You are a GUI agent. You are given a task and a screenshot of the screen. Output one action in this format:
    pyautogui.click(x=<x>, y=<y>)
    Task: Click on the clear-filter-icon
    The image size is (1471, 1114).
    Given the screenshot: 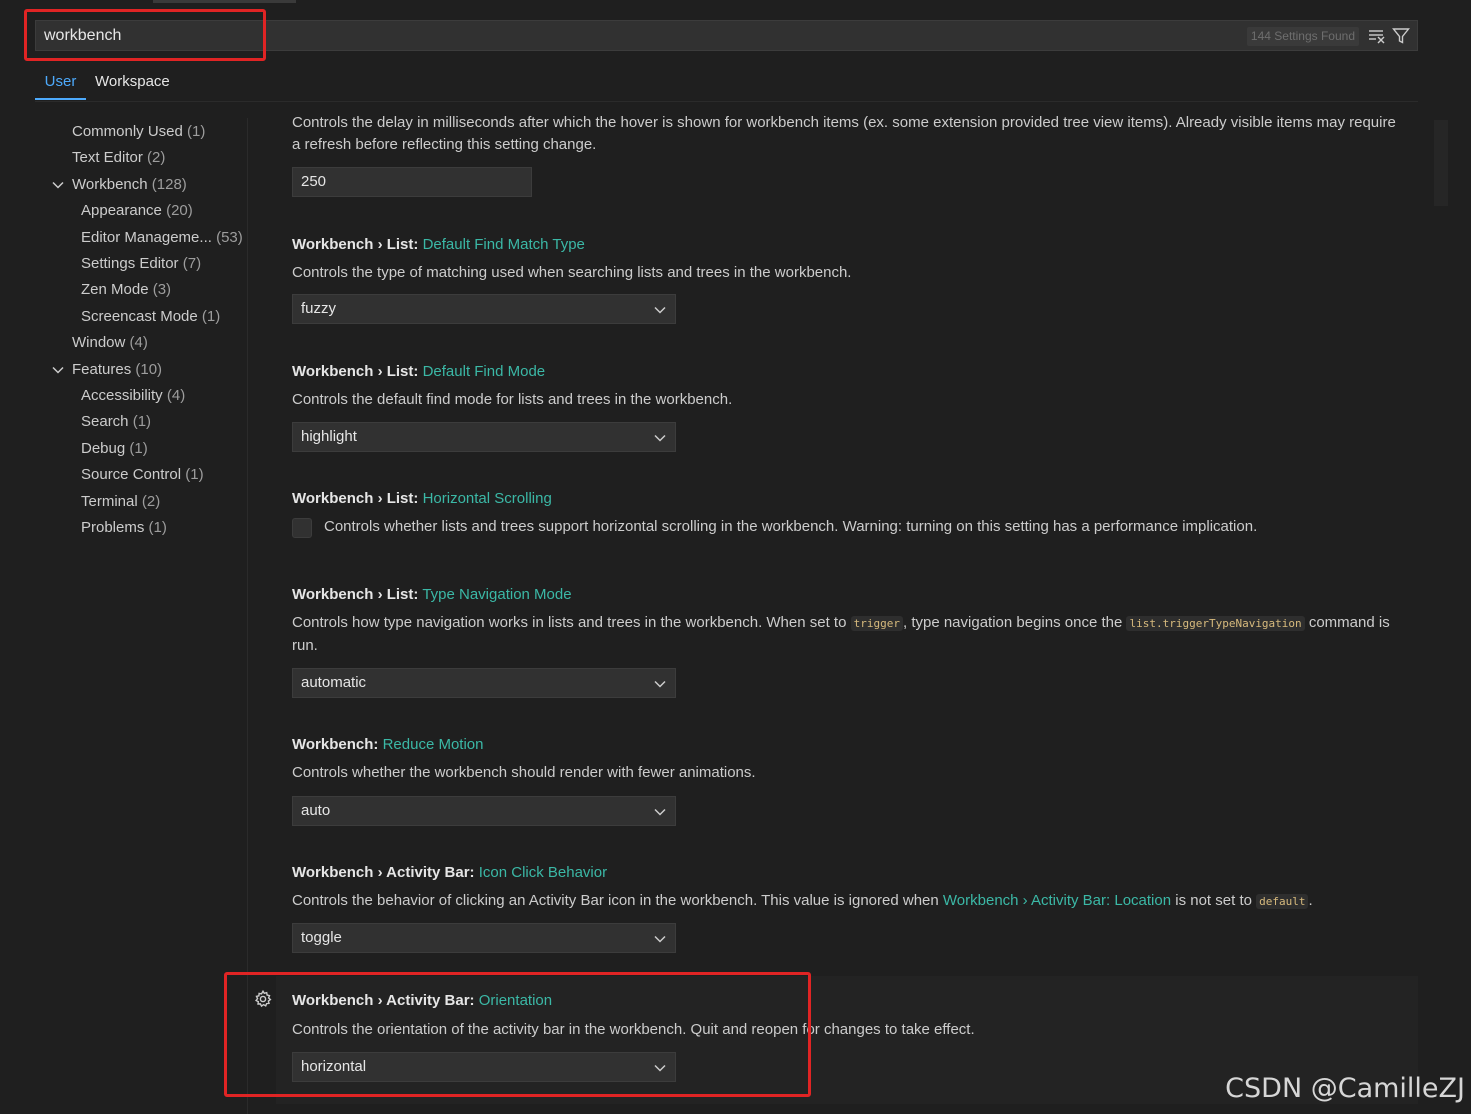 What is the action you would take?
    pyautogui.click(x=1377, y=36)
    